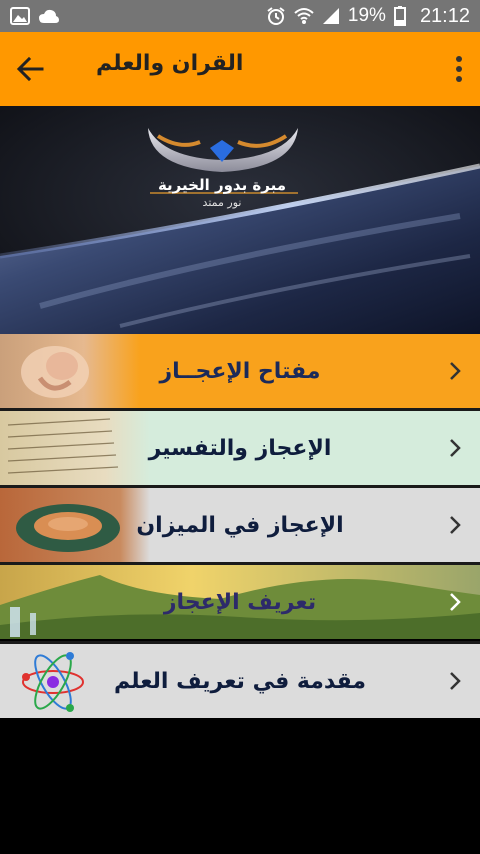 Image resolution: width=480 pixels, height=854 pixels. I want to click on menu-item-label: الإعجاز والتفسير, so click(240, 448).